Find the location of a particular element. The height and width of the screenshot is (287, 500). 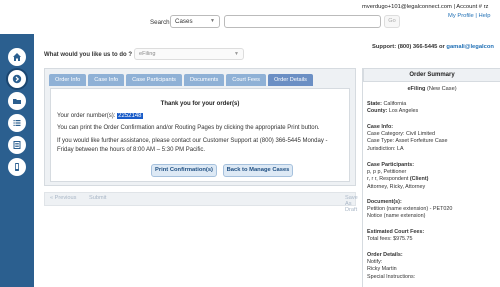

search-type-value: Cases is located at coordinates (184, 21).